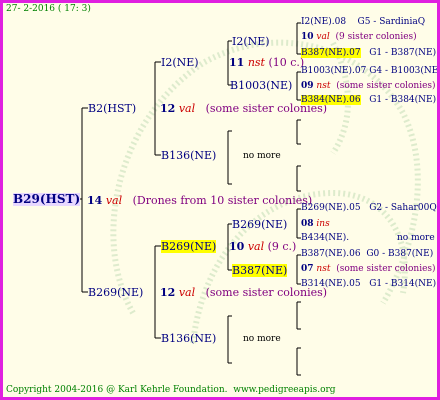  Describe the element at coordinates (188, 155) in the screenshot. I see `gen2-node-b136a: B136(NE)` at that location.